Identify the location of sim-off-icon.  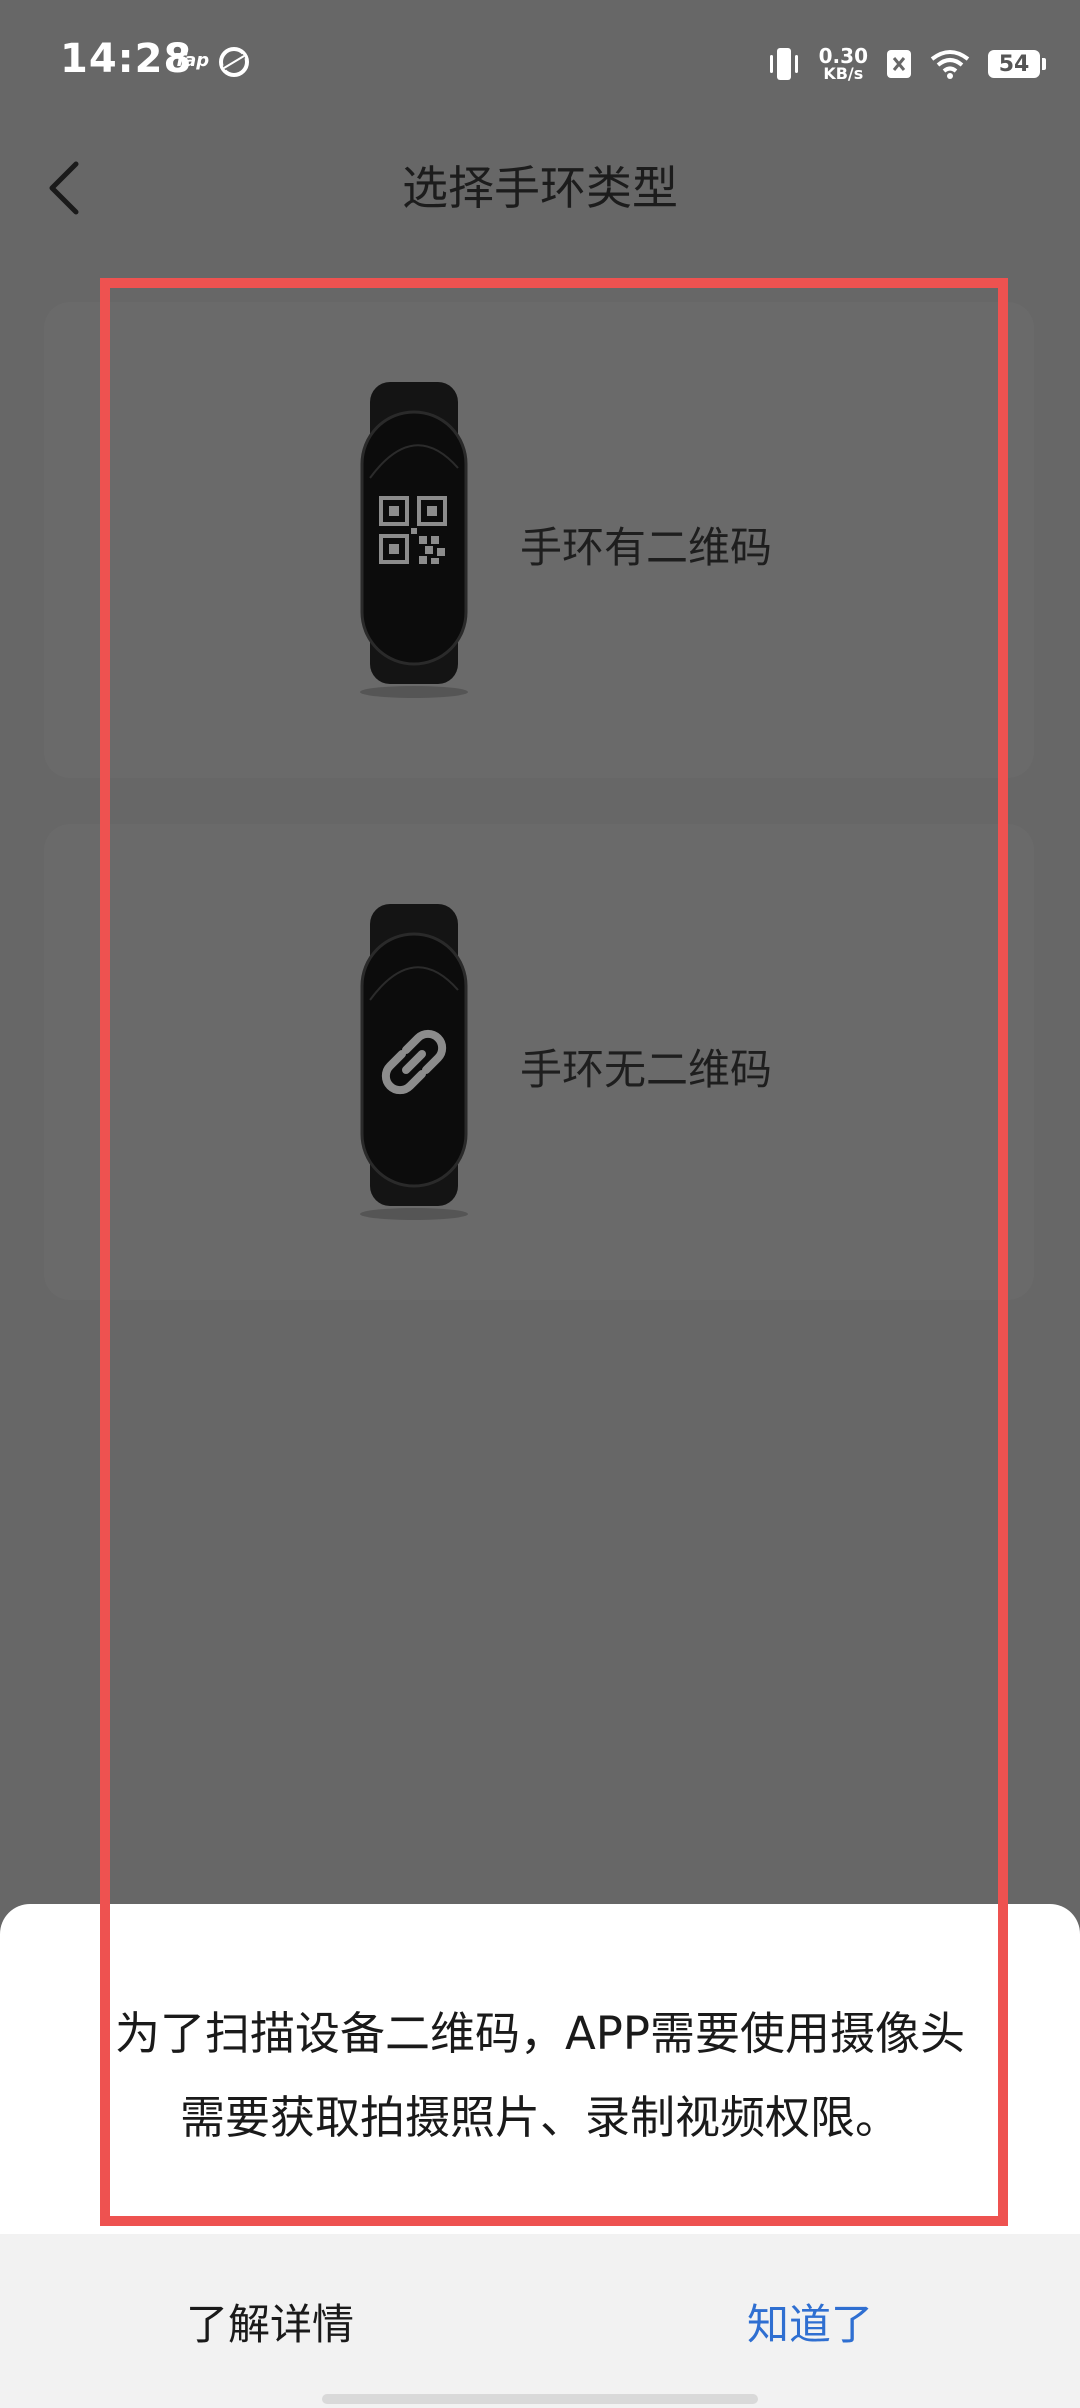
(899, 64).